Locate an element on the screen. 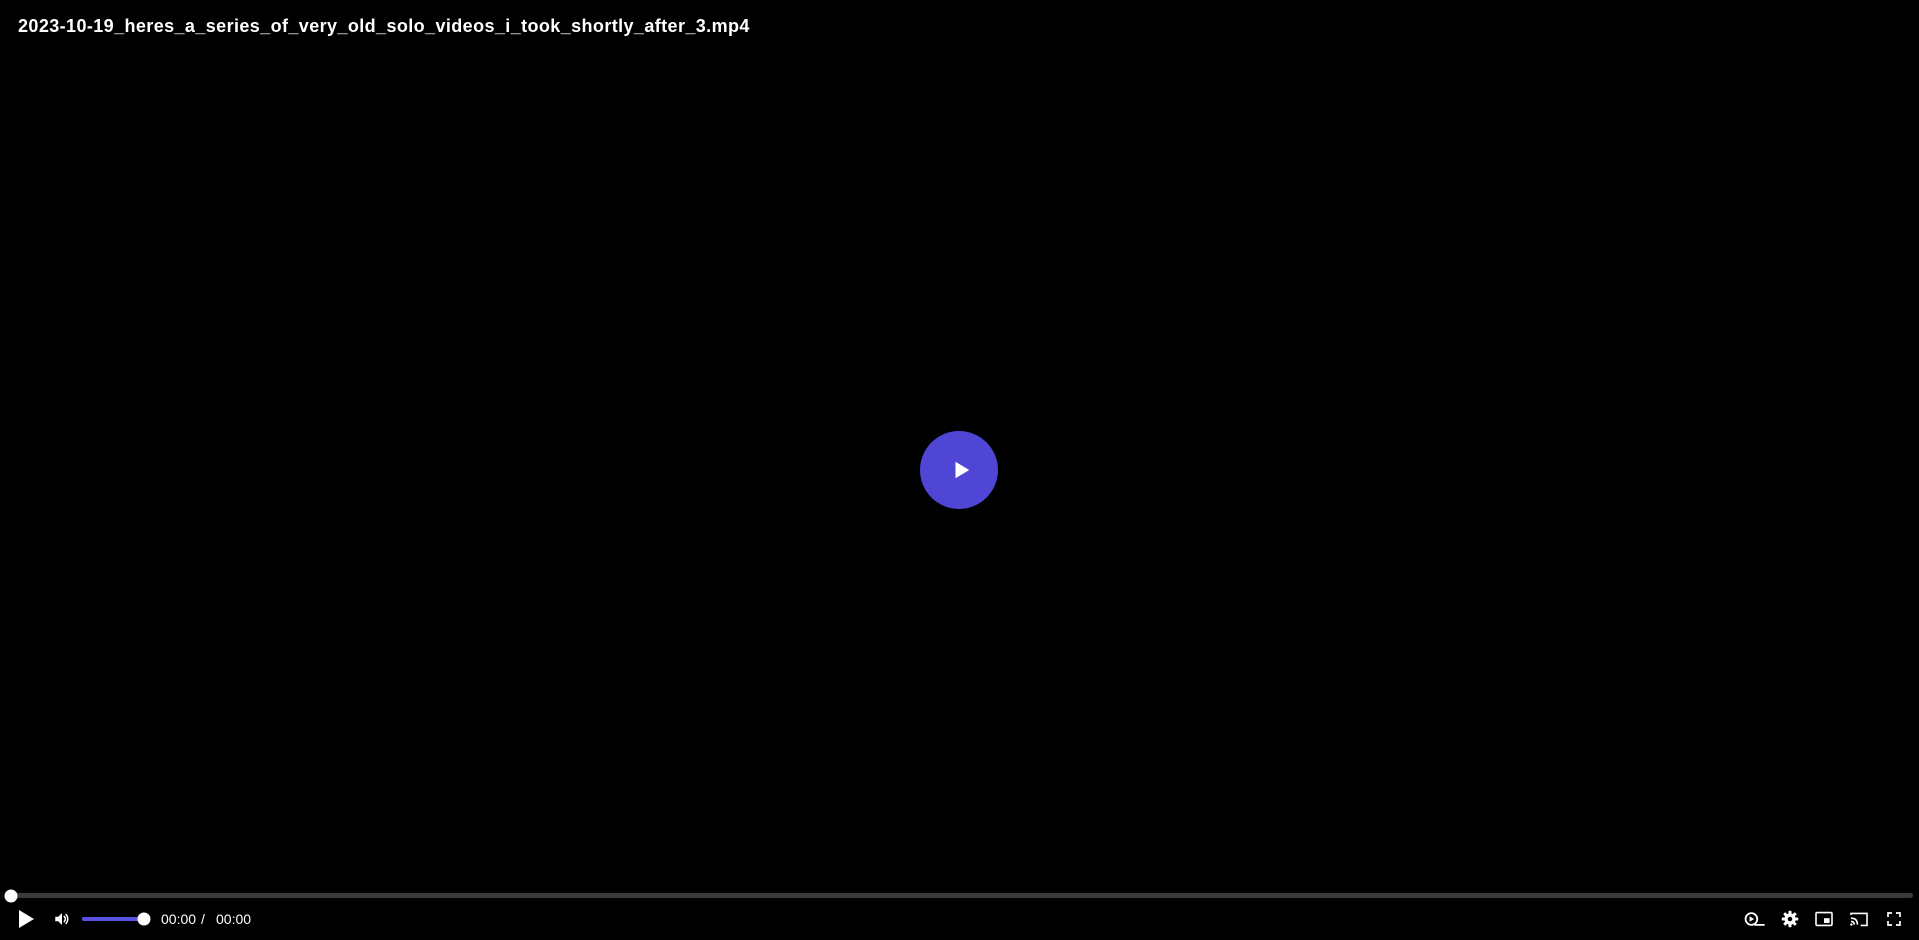  big-play-button is located at coordinates (959, 470).